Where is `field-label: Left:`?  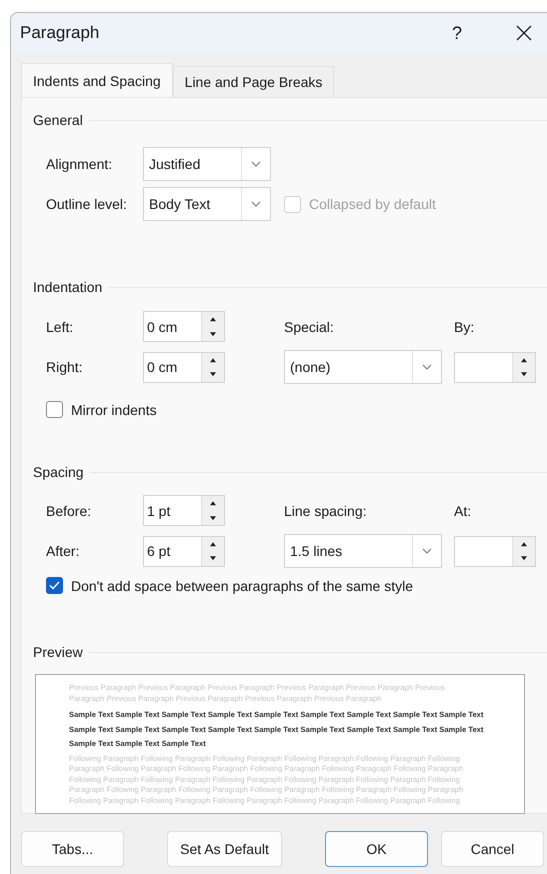
field-label: Left: is located at coordinates (60, 326).